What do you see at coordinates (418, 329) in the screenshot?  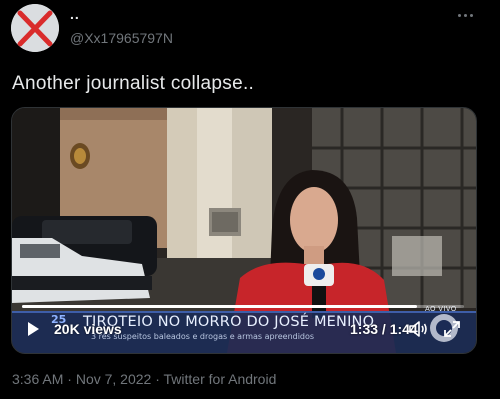 I see `volume-icon` at bounding box center [418, 329].